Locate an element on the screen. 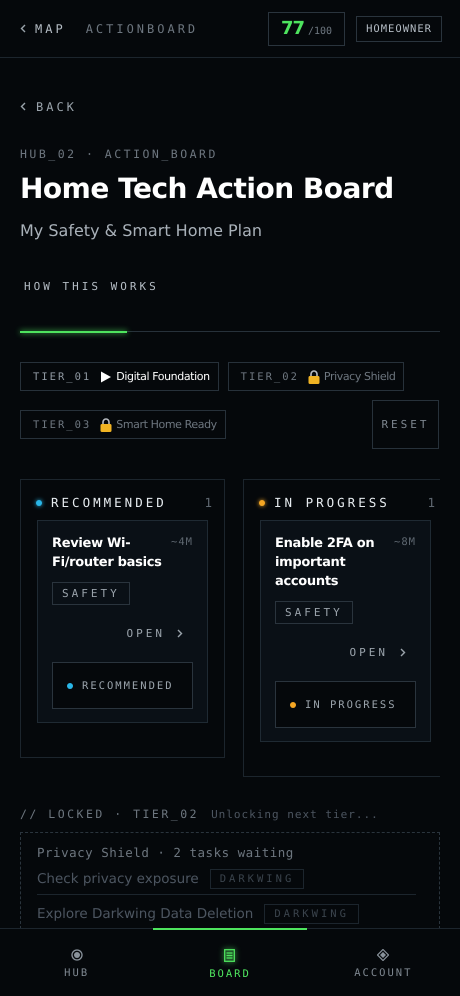 The height and width of the screenshot is (996, 460). task-title: Enable 2FA on important accounts is located at coordinates (325, 563).